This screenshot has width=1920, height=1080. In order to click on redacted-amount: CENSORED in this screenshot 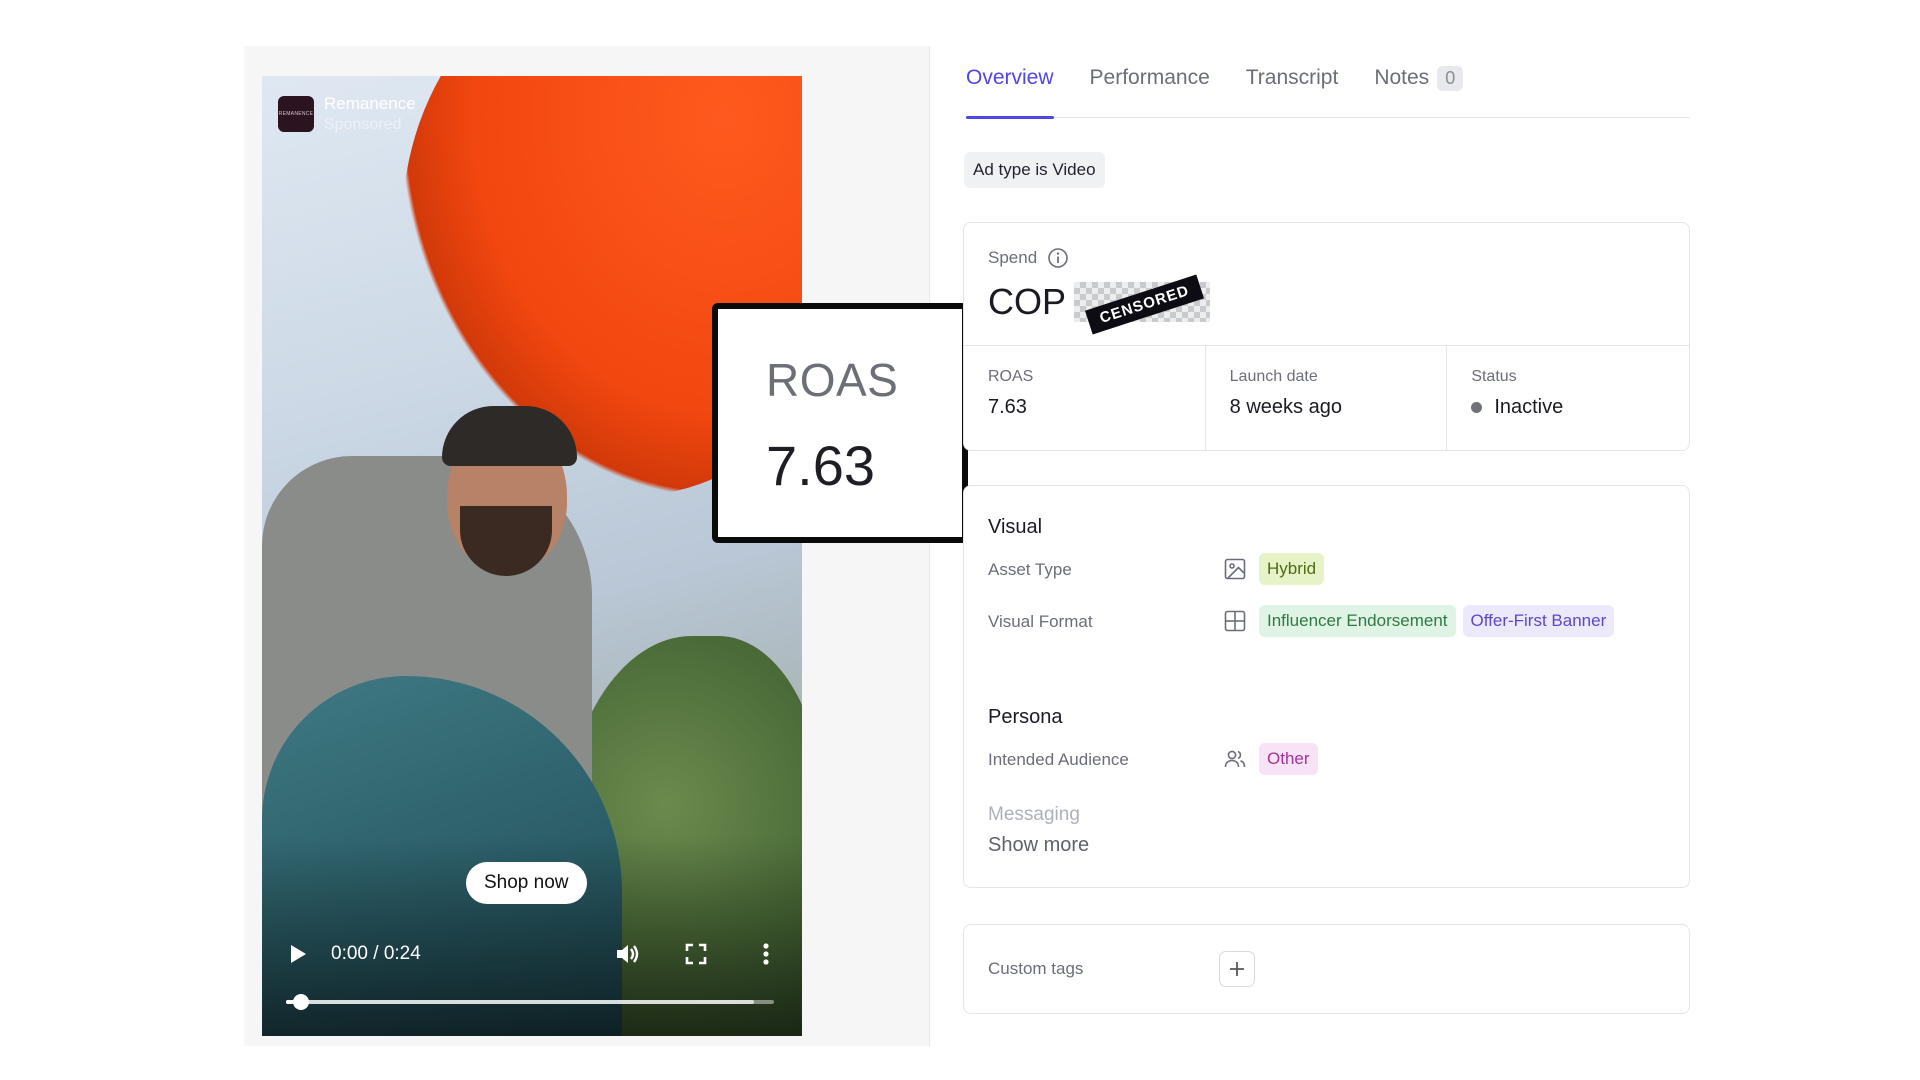, I will do `click(1142, 304)`.